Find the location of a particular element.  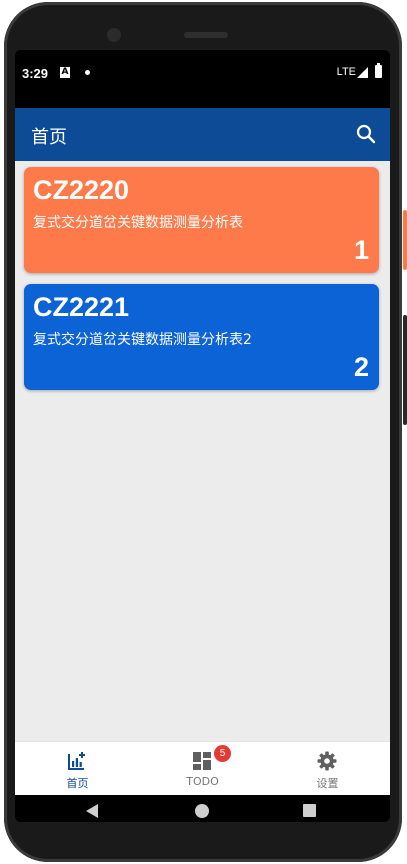

battery-icon is located at coordinates (378, 70).